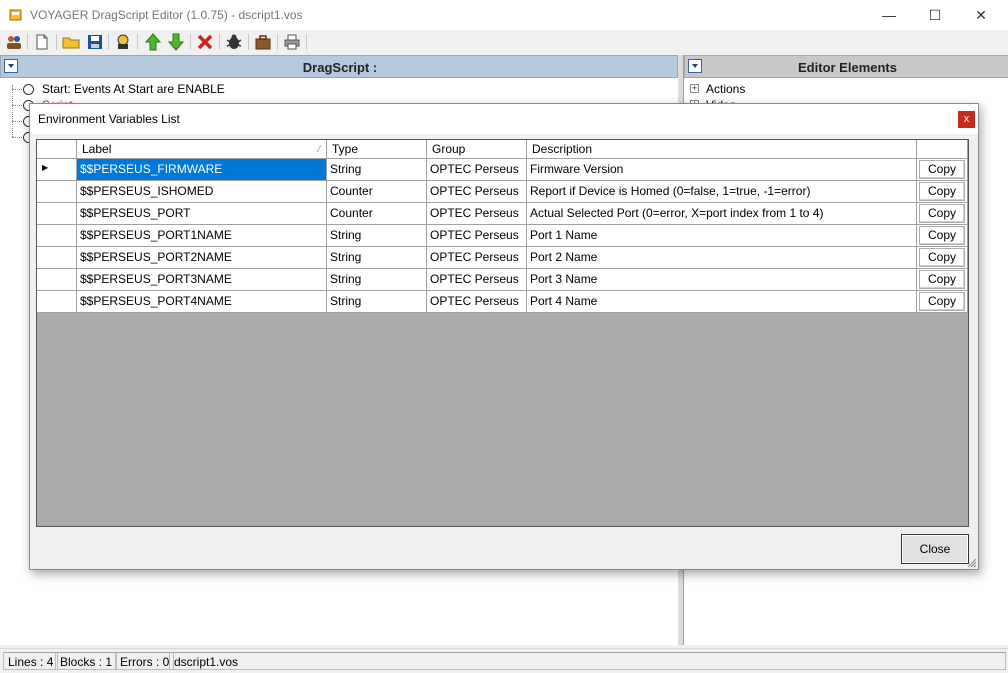 The height and width of the screenshot is (673, 1008). Describe the element at coordinates (377, 149) in the screenshot. I see `column-header-type: Type` at that location.